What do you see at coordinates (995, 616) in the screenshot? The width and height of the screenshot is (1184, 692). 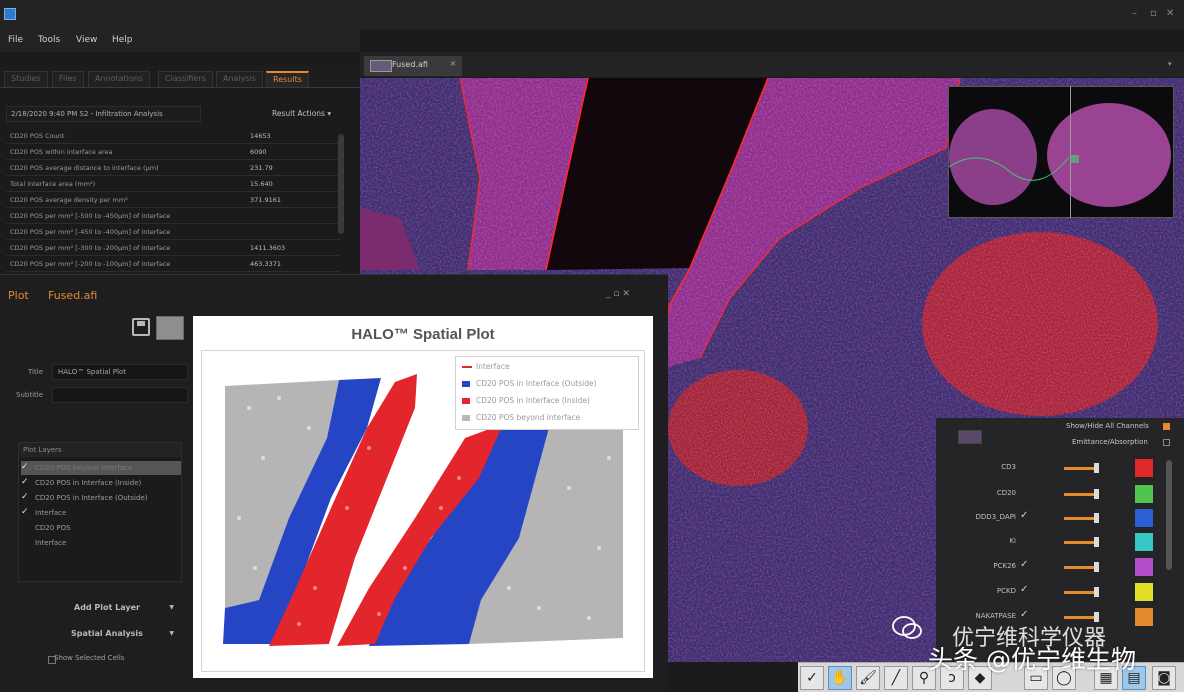 I see `channel-name: NAKATPASE` at bounding box center [995, 616].